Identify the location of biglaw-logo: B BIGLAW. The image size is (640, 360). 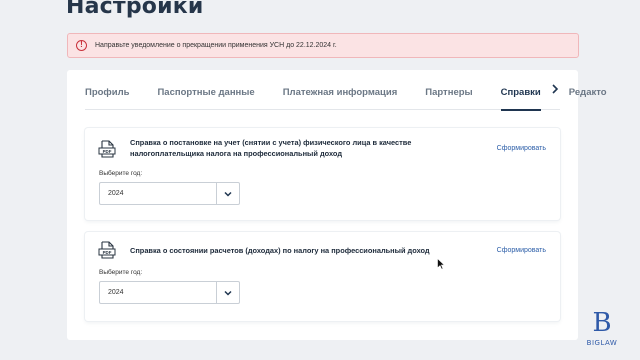
(602, 332).